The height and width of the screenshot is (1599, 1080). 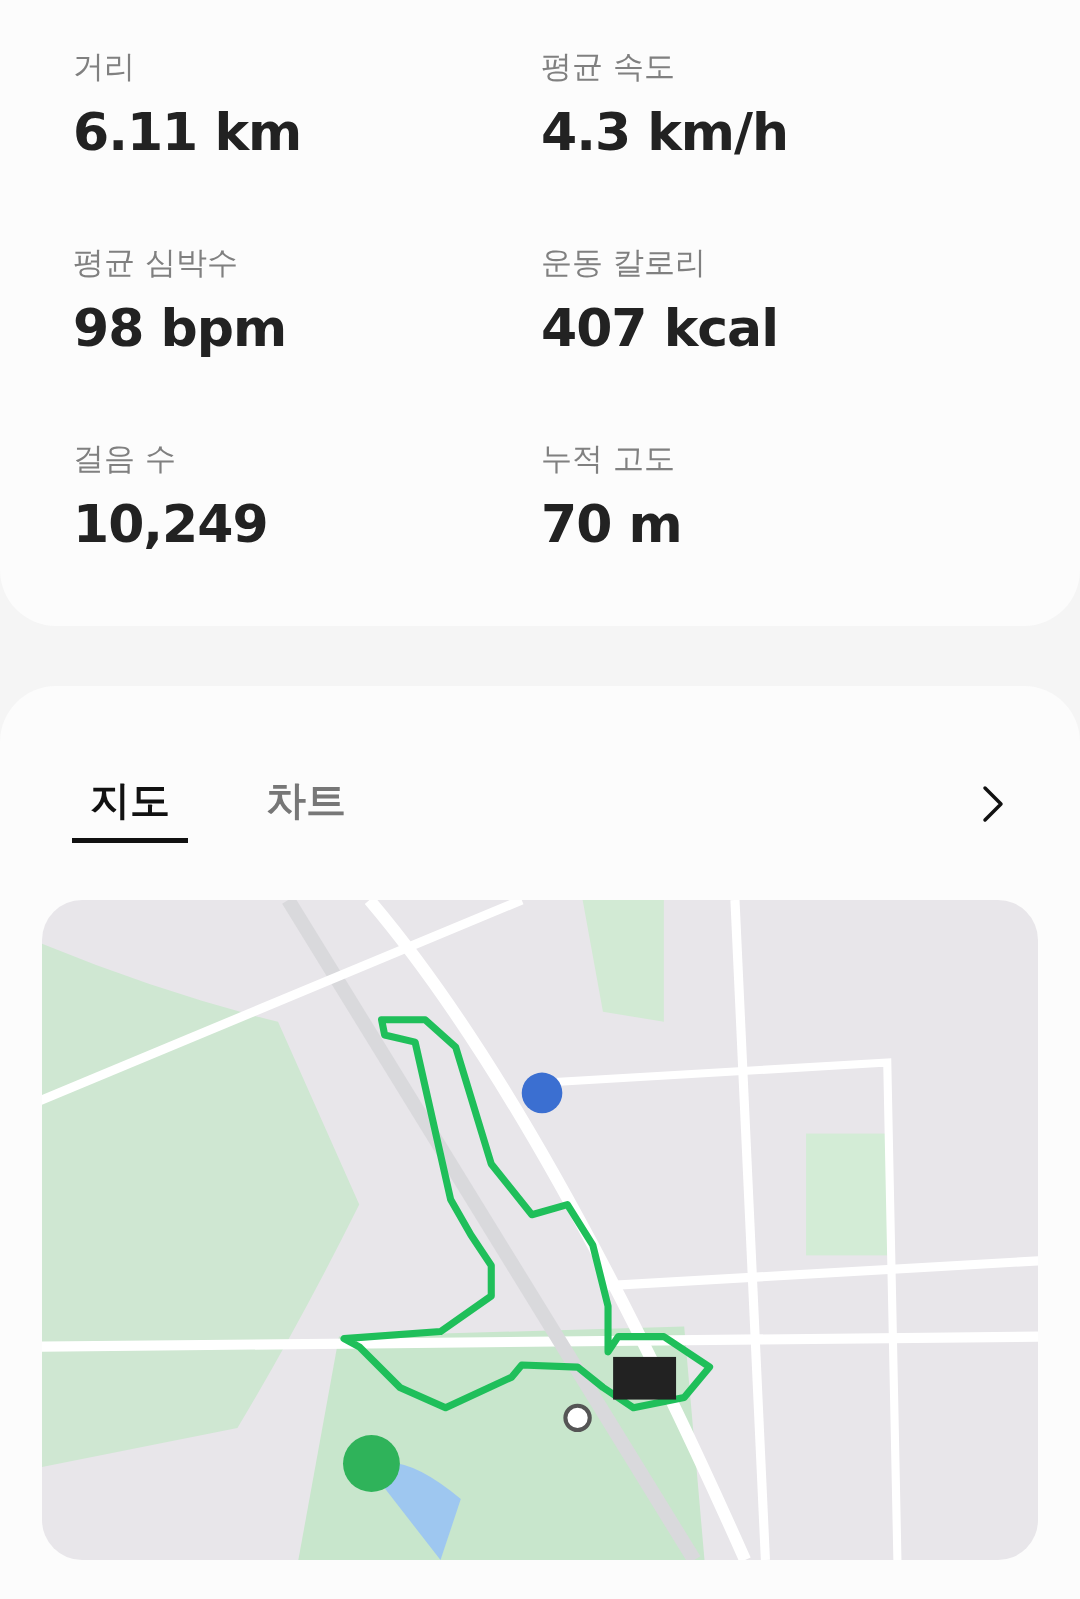 I want to click on stat-value: 70 m, so click(x=612, y=524).